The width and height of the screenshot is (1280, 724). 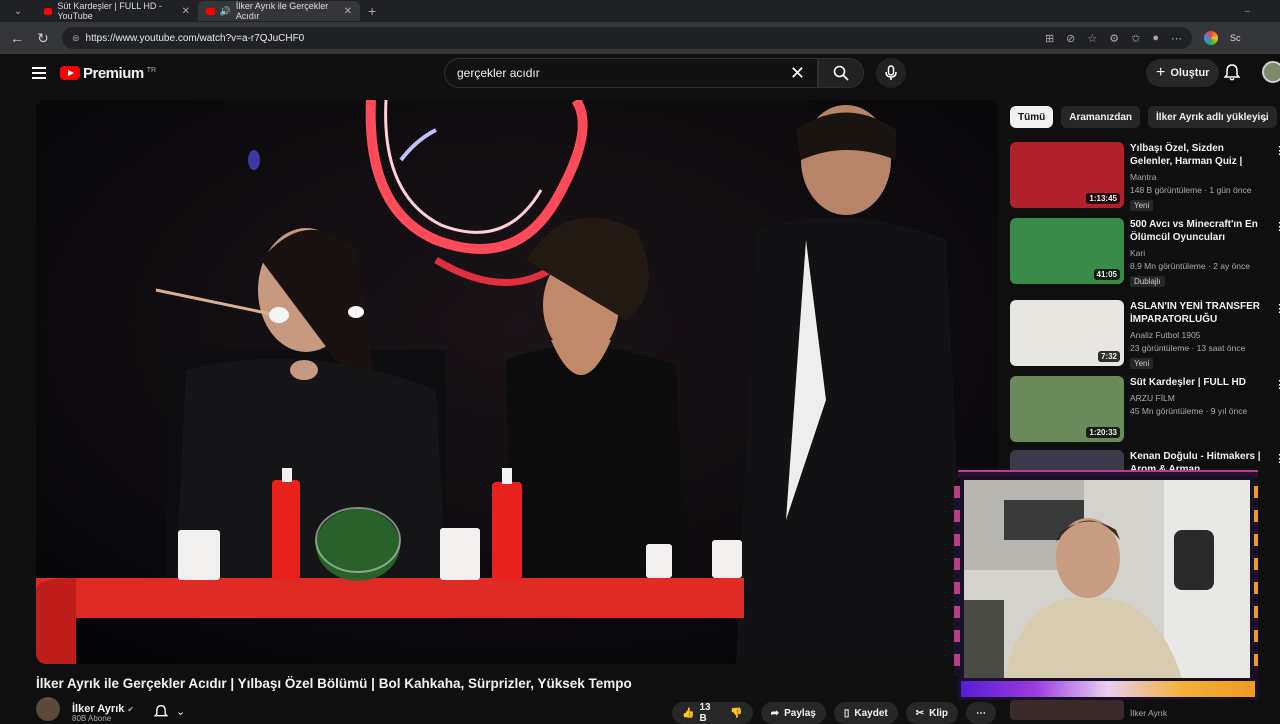 I want to click on chip-uploader: İlker Ayrık adlı yükleyici, so click(x=1212, y=117).